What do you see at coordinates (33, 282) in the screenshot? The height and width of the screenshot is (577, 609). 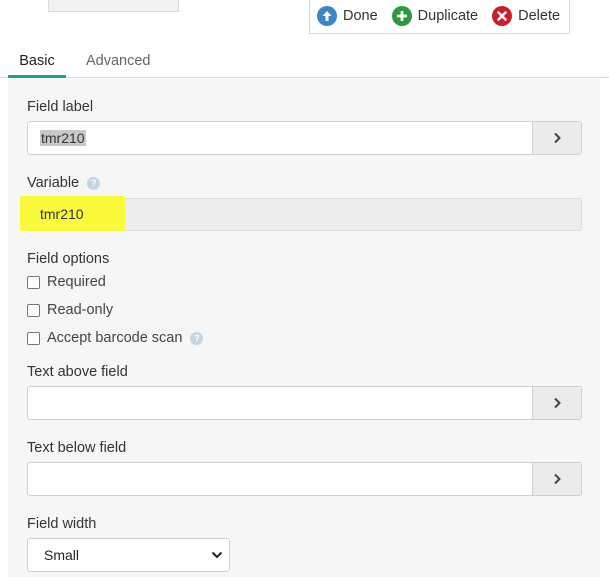 I see `required-checkbox` at bounding box center [33, 282].